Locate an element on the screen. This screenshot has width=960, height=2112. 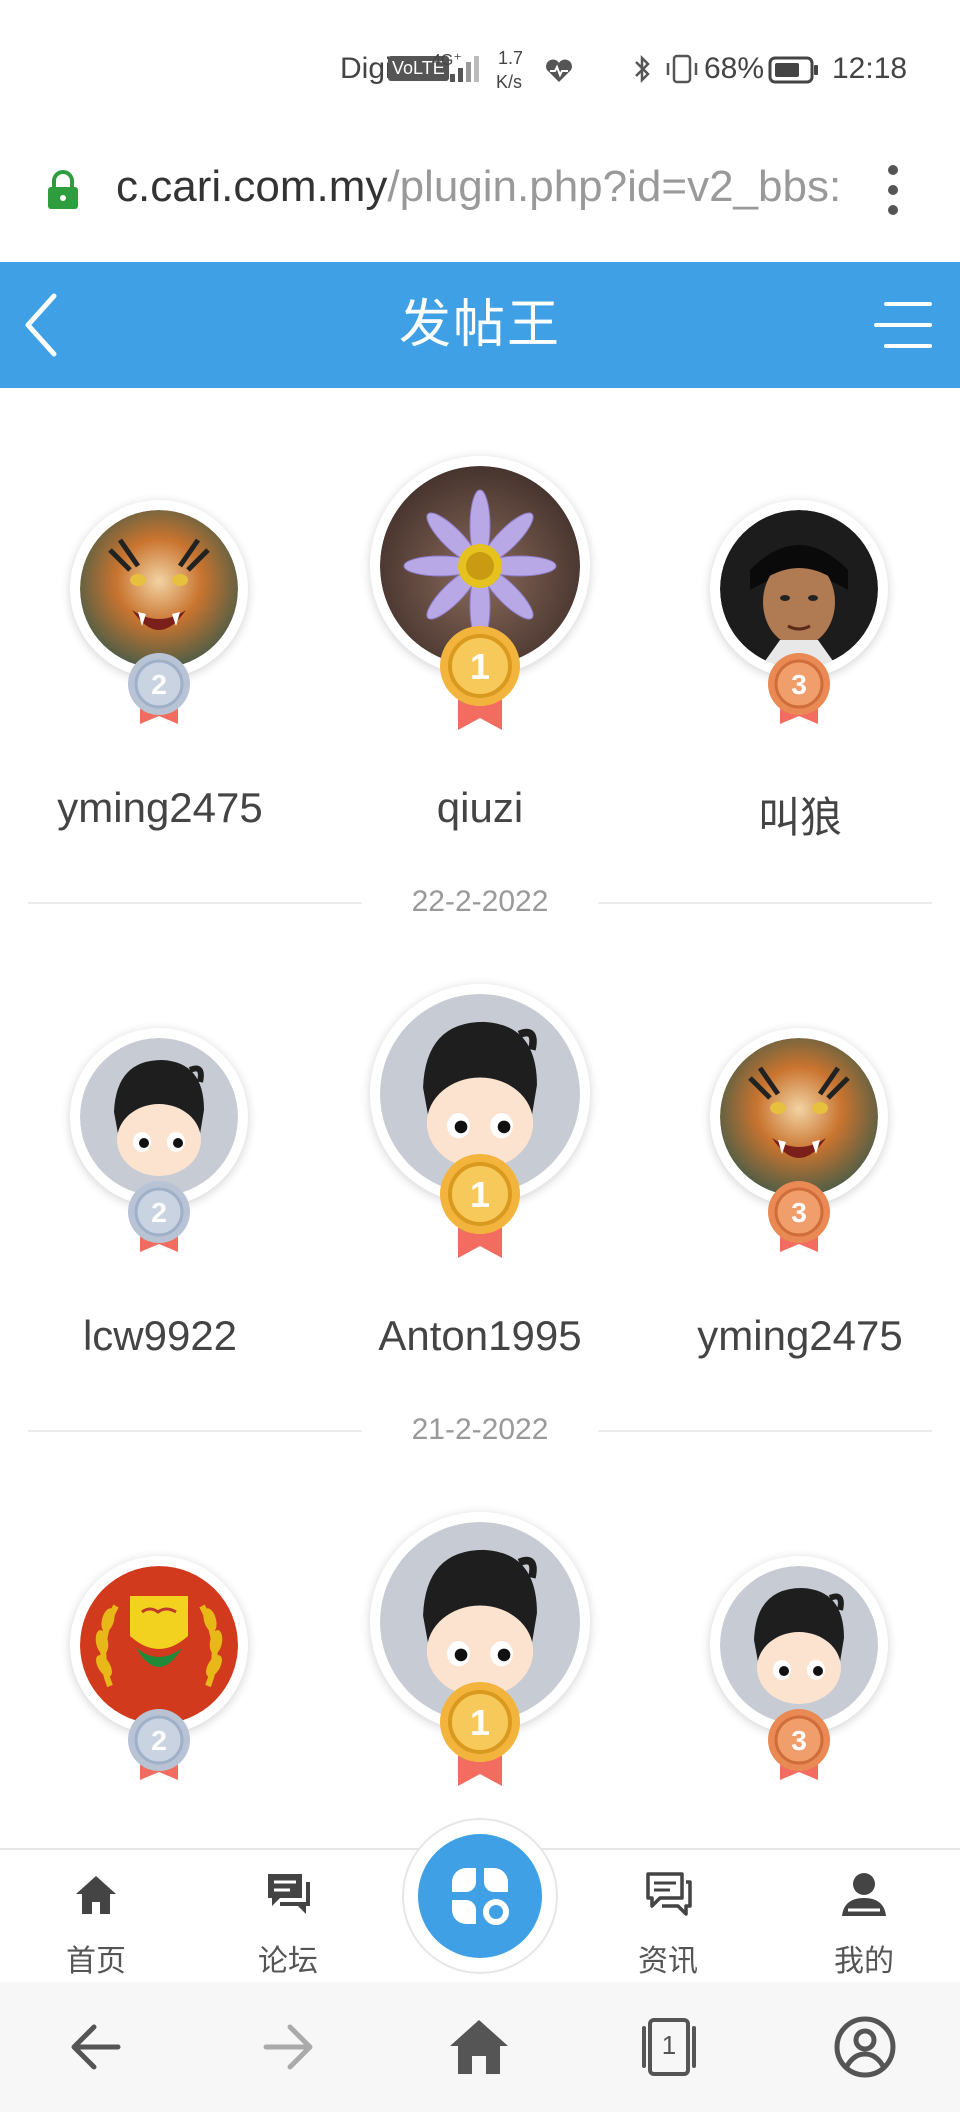
url-path: /plugin.php?id=v2_bbs: is located at coordinates (614, 186).